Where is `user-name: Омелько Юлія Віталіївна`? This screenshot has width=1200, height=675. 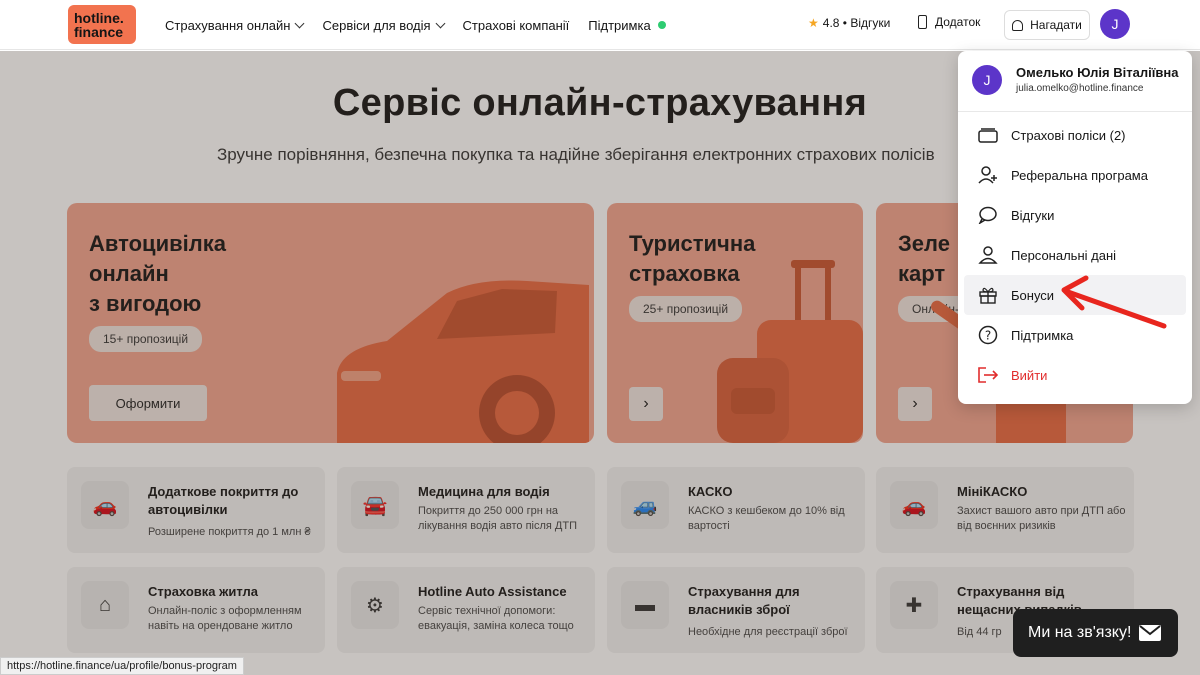 user-name: Омелько Юлія Віталіївна is located at coordinates (1097, 72).